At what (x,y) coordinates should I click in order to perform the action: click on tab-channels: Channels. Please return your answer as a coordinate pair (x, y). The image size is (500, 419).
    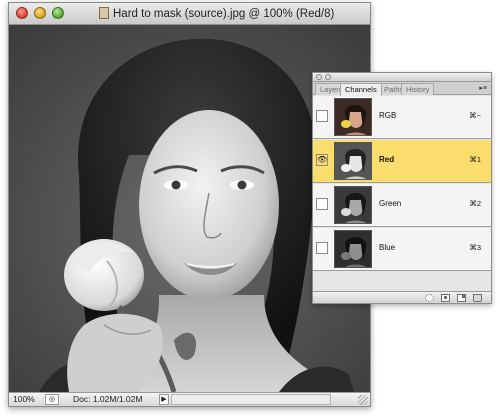
    Looking at the image, I should click on (361, 89).